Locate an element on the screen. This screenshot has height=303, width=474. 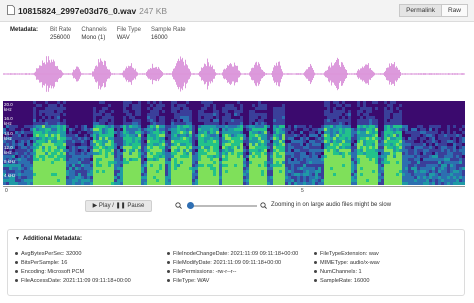
bullet-icon is located at coordinates (168, 263).